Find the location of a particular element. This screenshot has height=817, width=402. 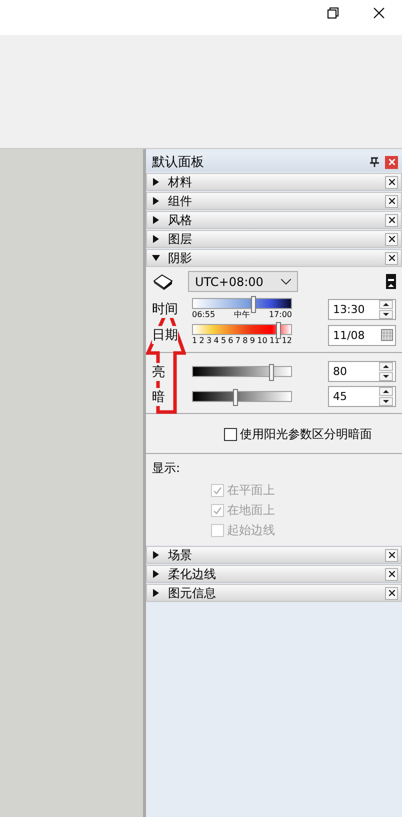

scale-label: 3 is located at coordinates (209, 341).